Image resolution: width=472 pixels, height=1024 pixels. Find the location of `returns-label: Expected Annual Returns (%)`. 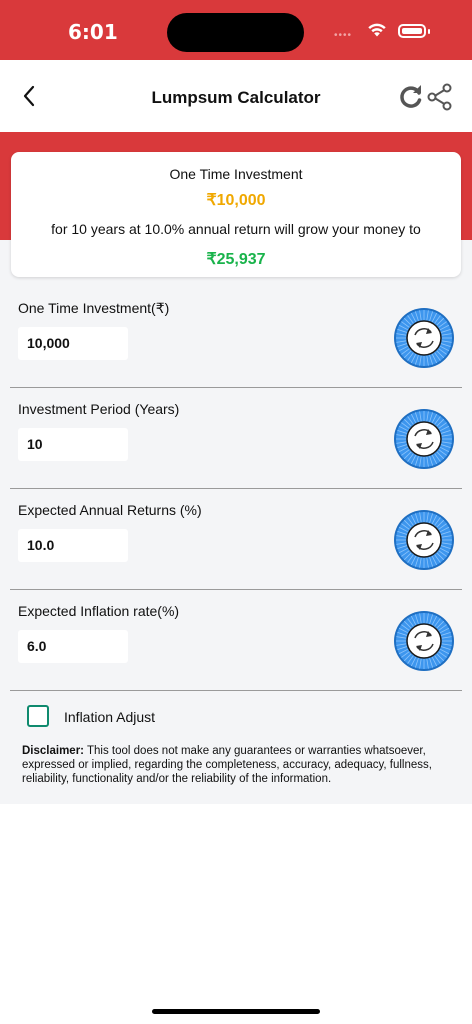

returns-label: Expected Annual Returns (%) is located at coordinates (110, 510).